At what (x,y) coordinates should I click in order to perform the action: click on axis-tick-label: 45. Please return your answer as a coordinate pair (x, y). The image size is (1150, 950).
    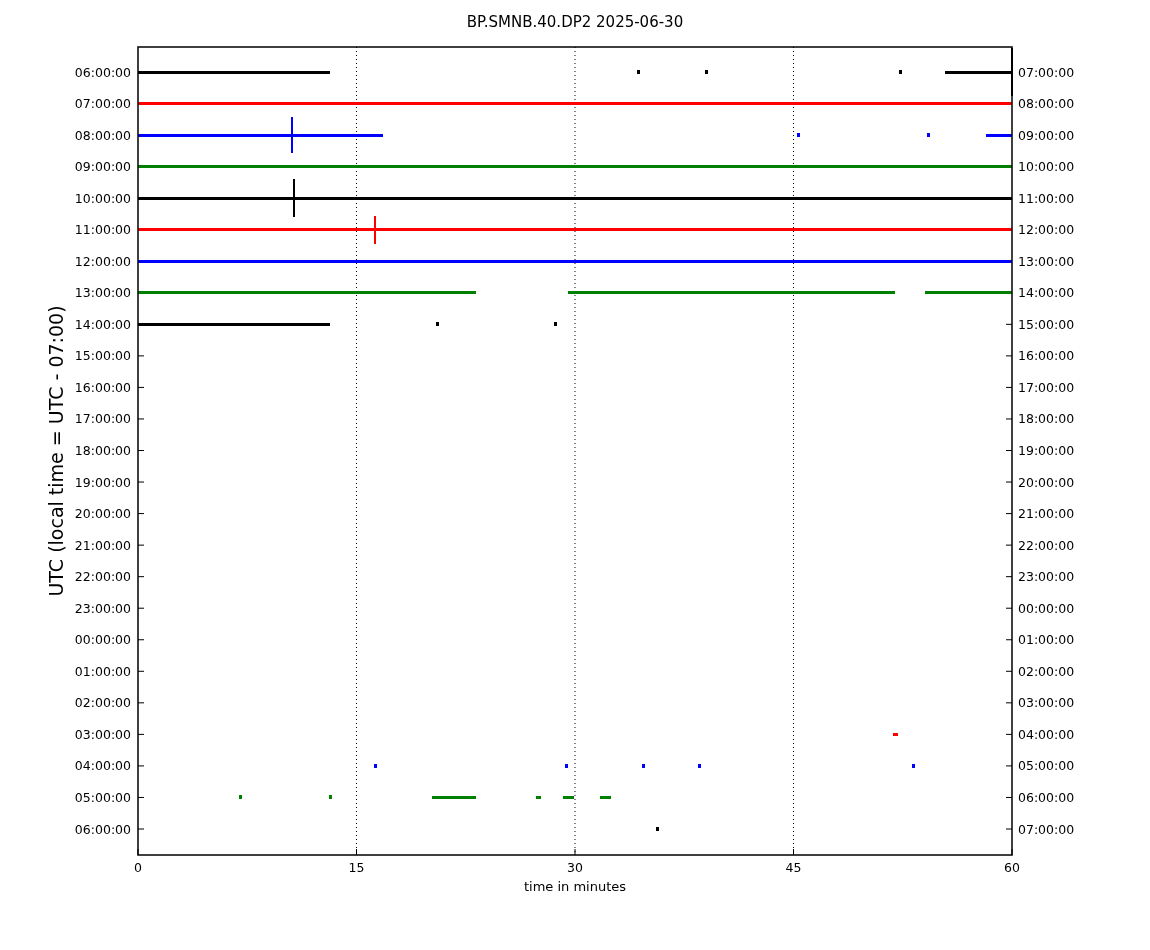
    Looking at the image, I should click on (793, 867).